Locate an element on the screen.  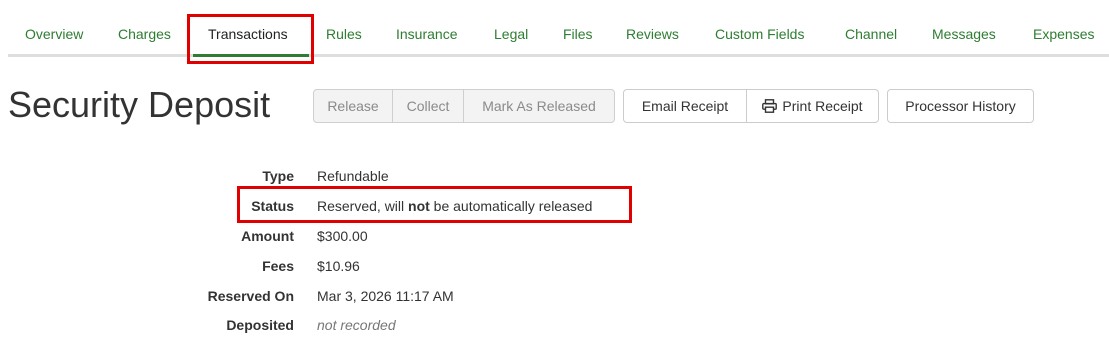
tab-reviews: Reviews is located at coordinates (652, 34).